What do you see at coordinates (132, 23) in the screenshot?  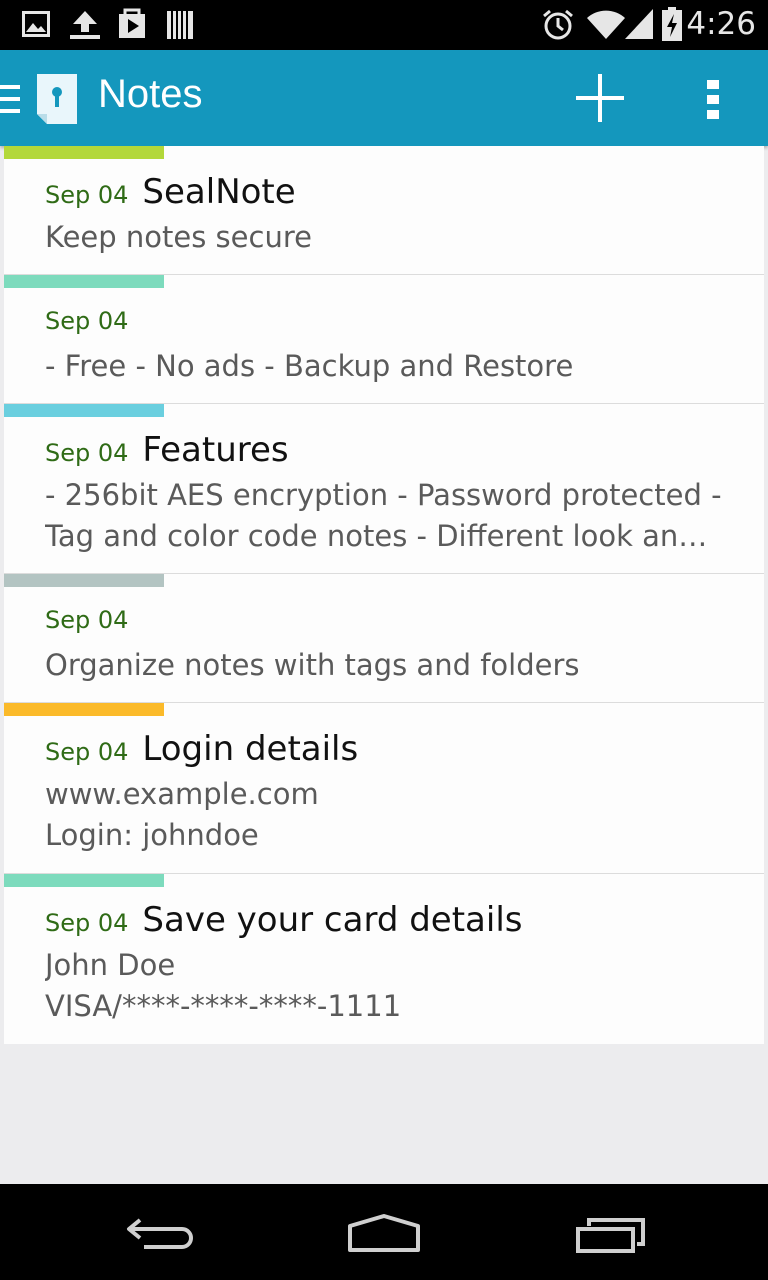 I see `play-store-icon` at bounding box center [132, 23].